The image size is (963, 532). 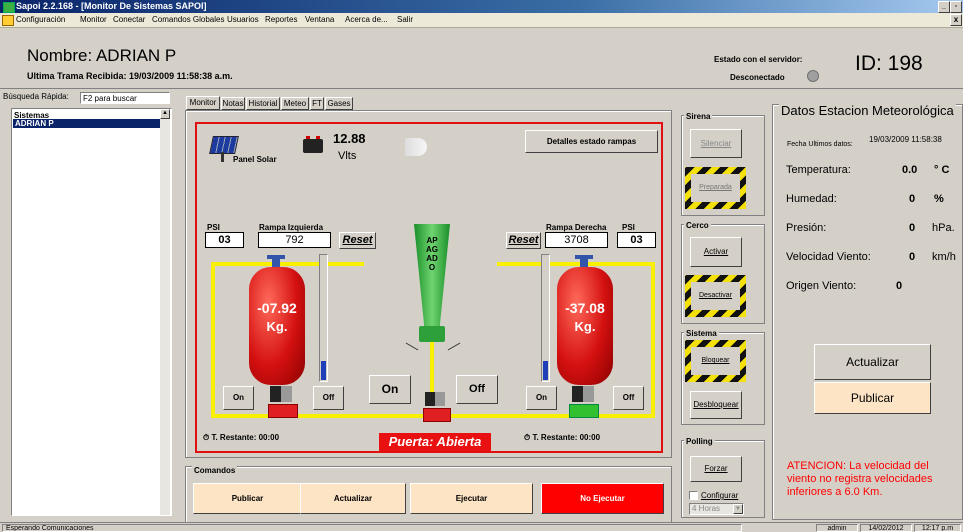 I want to click on publish-button: Publicar, so click(x=247, y=498).